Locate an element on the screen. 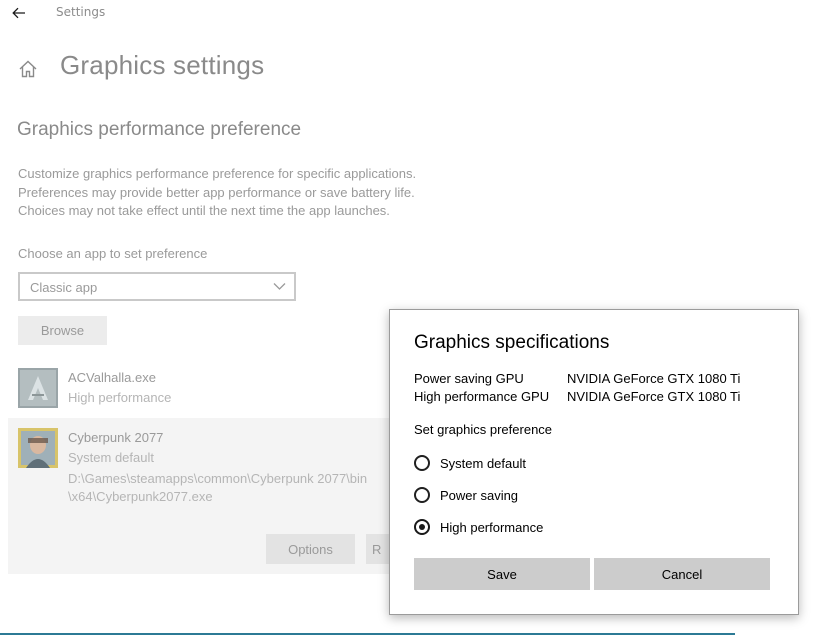  radio-power-saving: Power saving is located at coordinates (466, 495).